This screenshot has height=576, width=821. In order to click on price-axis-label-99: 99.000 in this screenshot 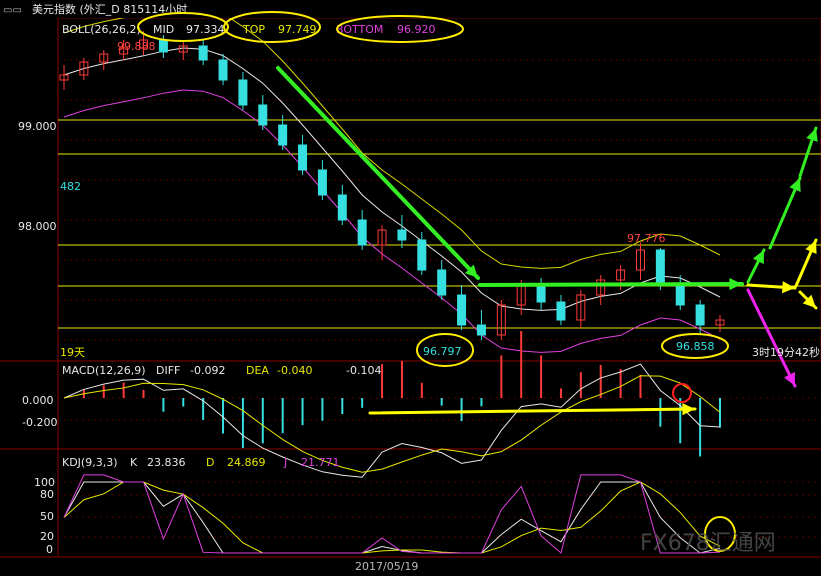, I will do `click(37, 126)`.